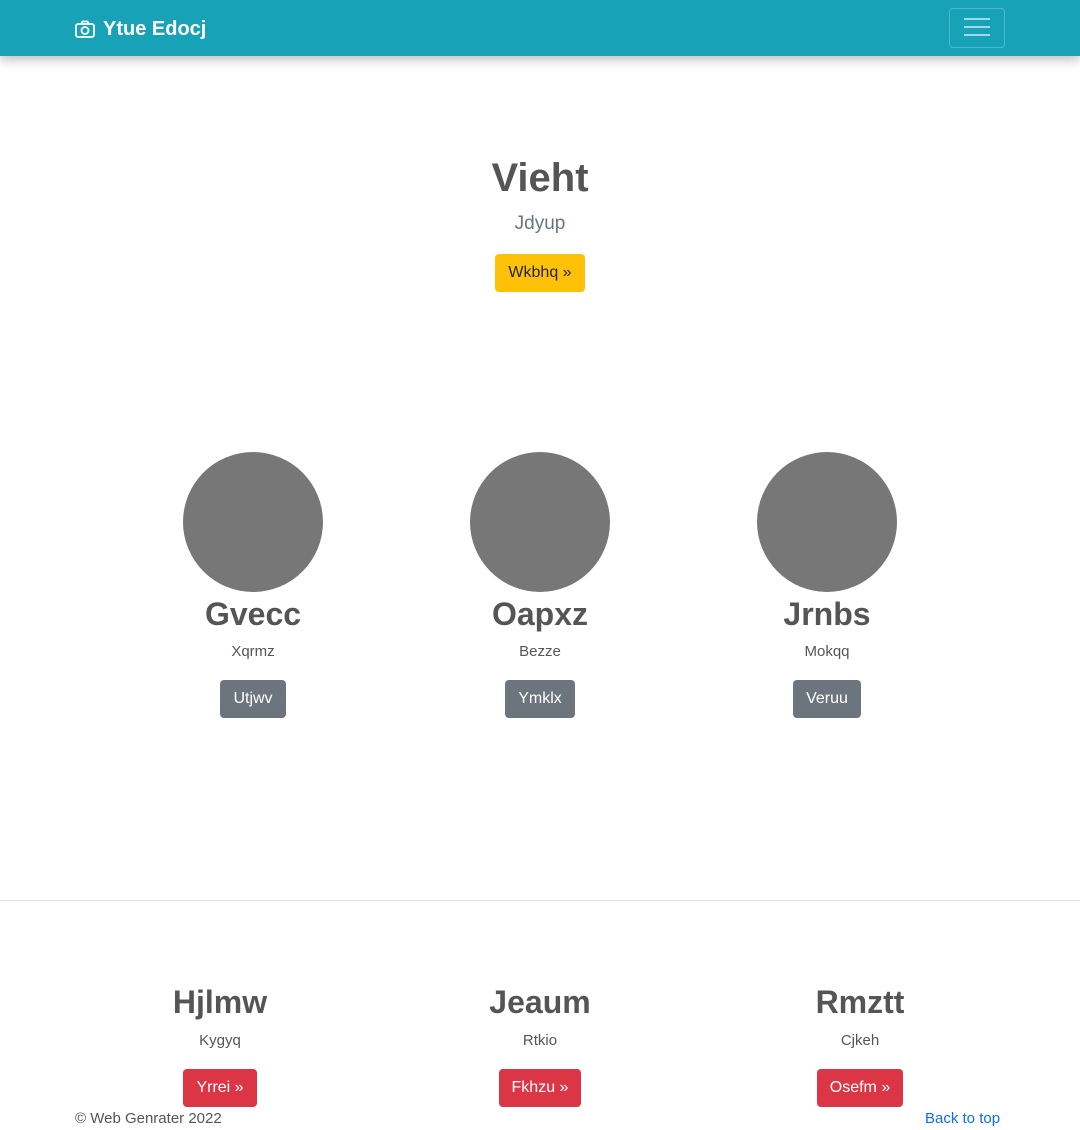 The height and width of the screenshot is (1130, 1080). I want to click on member-button: Ymklx, so click(540, 699).